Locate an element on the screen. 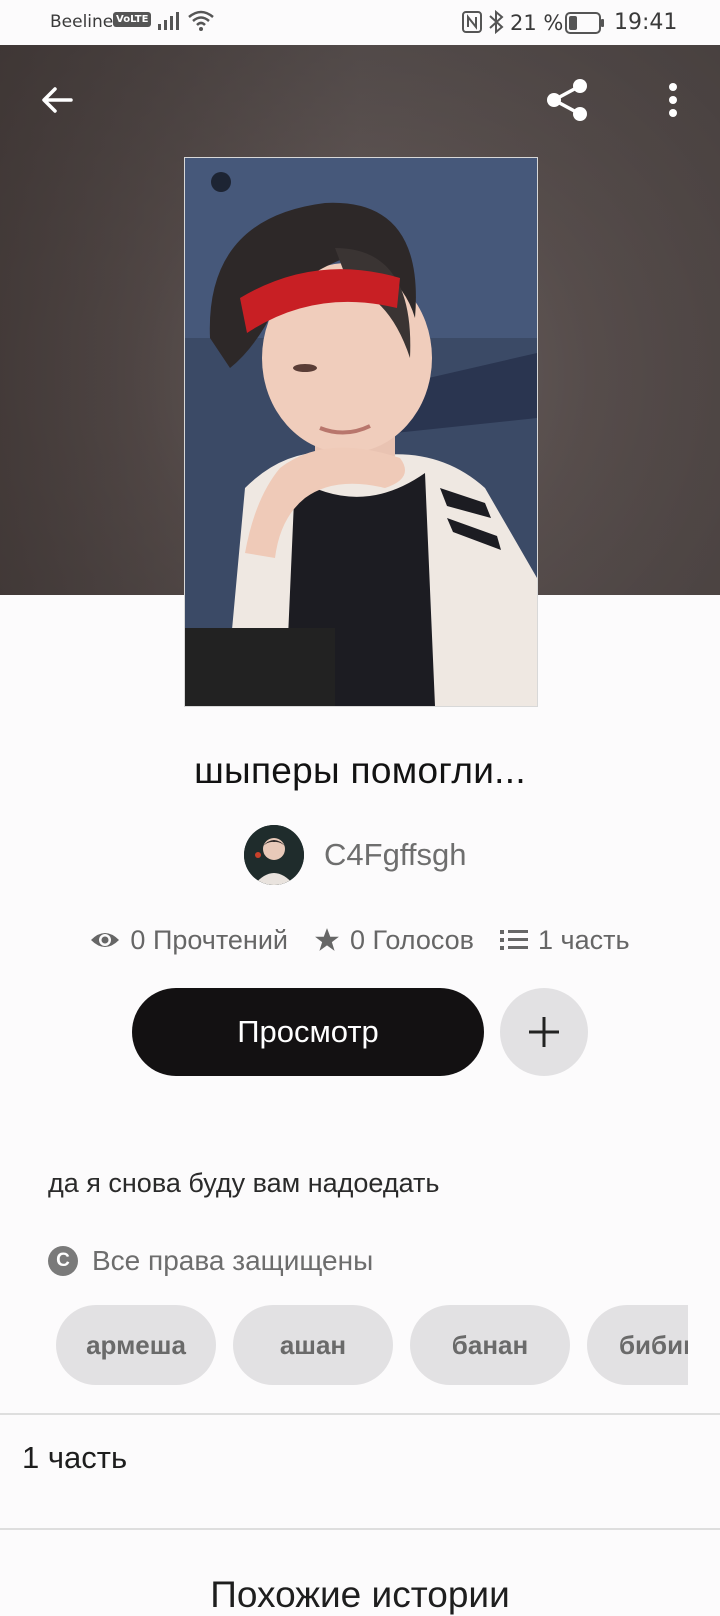 The image size is (720, 1616). arrow-left-icon is located at coordinates (57, 100).